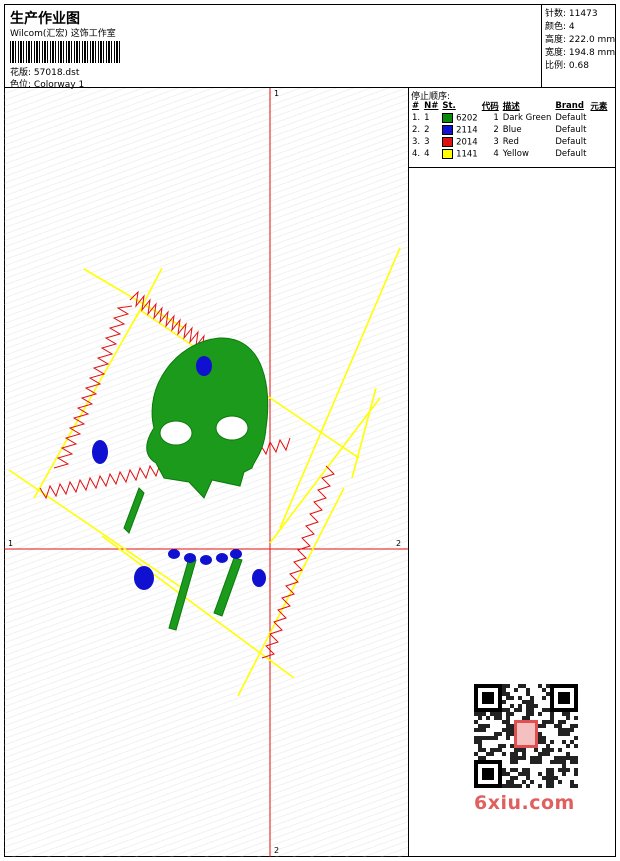 The image size is (620, 861). I want to click on thread-code: 2014, so click(465, 142).